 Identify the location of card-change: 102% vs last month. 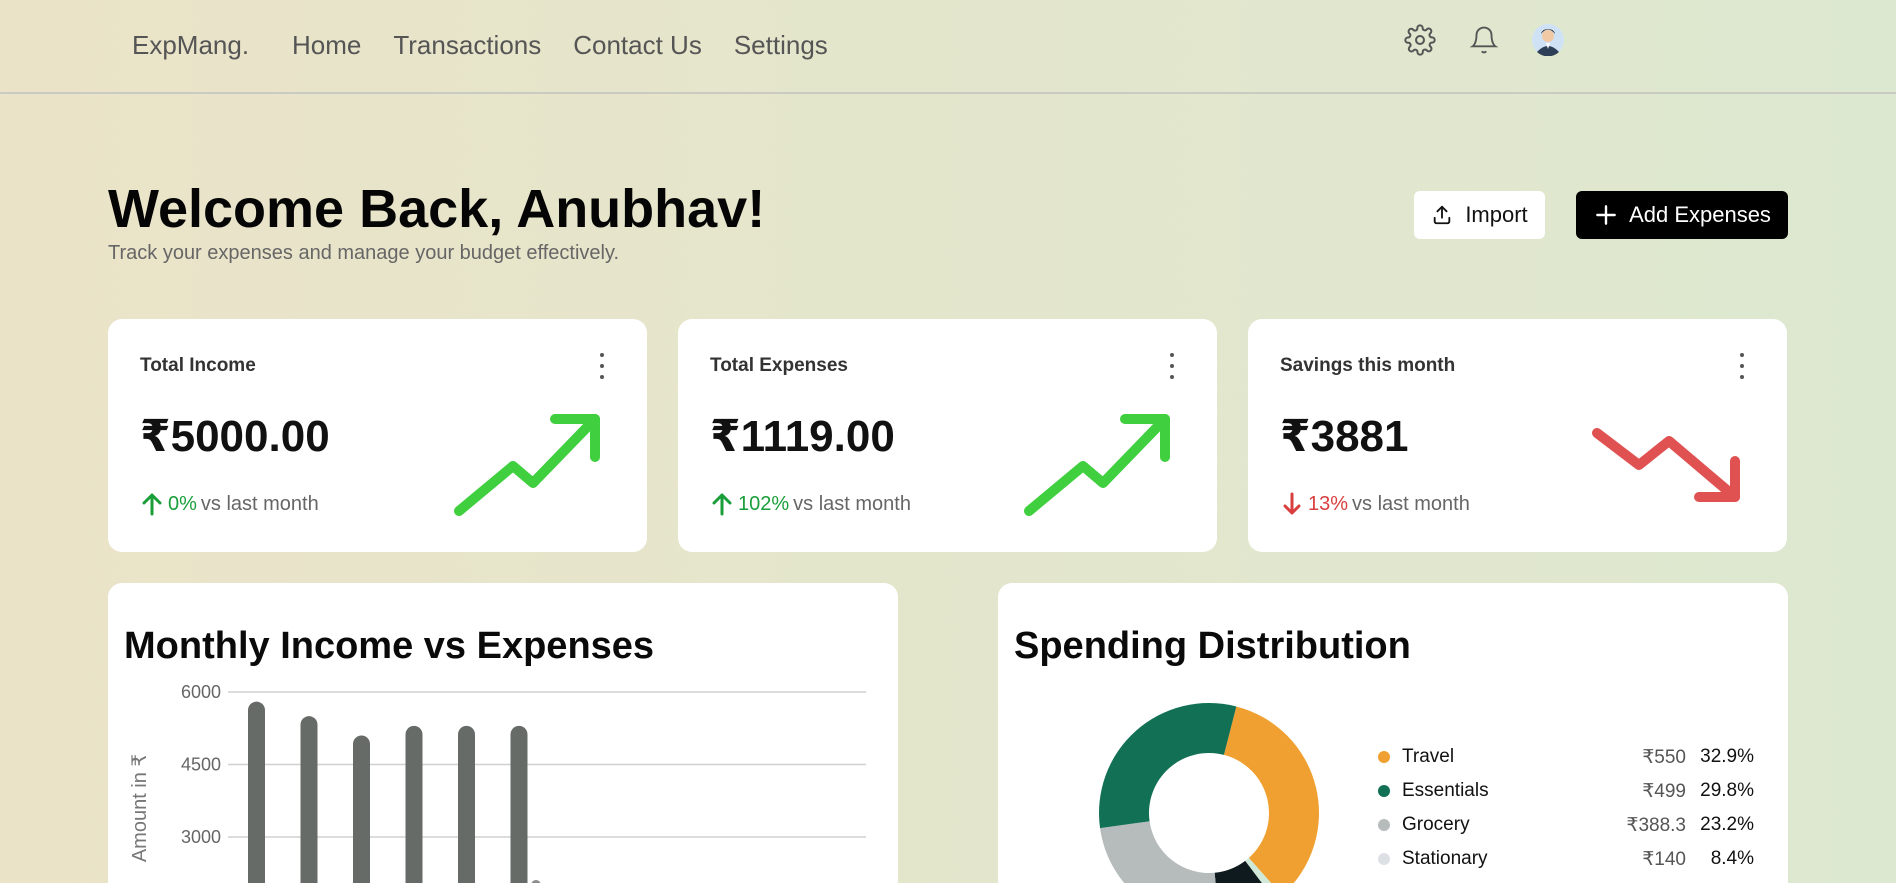
(810, 504).